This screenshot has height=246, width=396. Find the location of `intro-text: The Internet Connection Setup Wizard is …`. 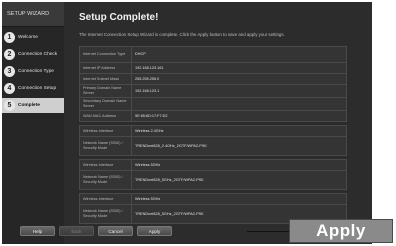

intro-text: The Internet Connection Setup Wizard is … is located at coordinates (182, 34).